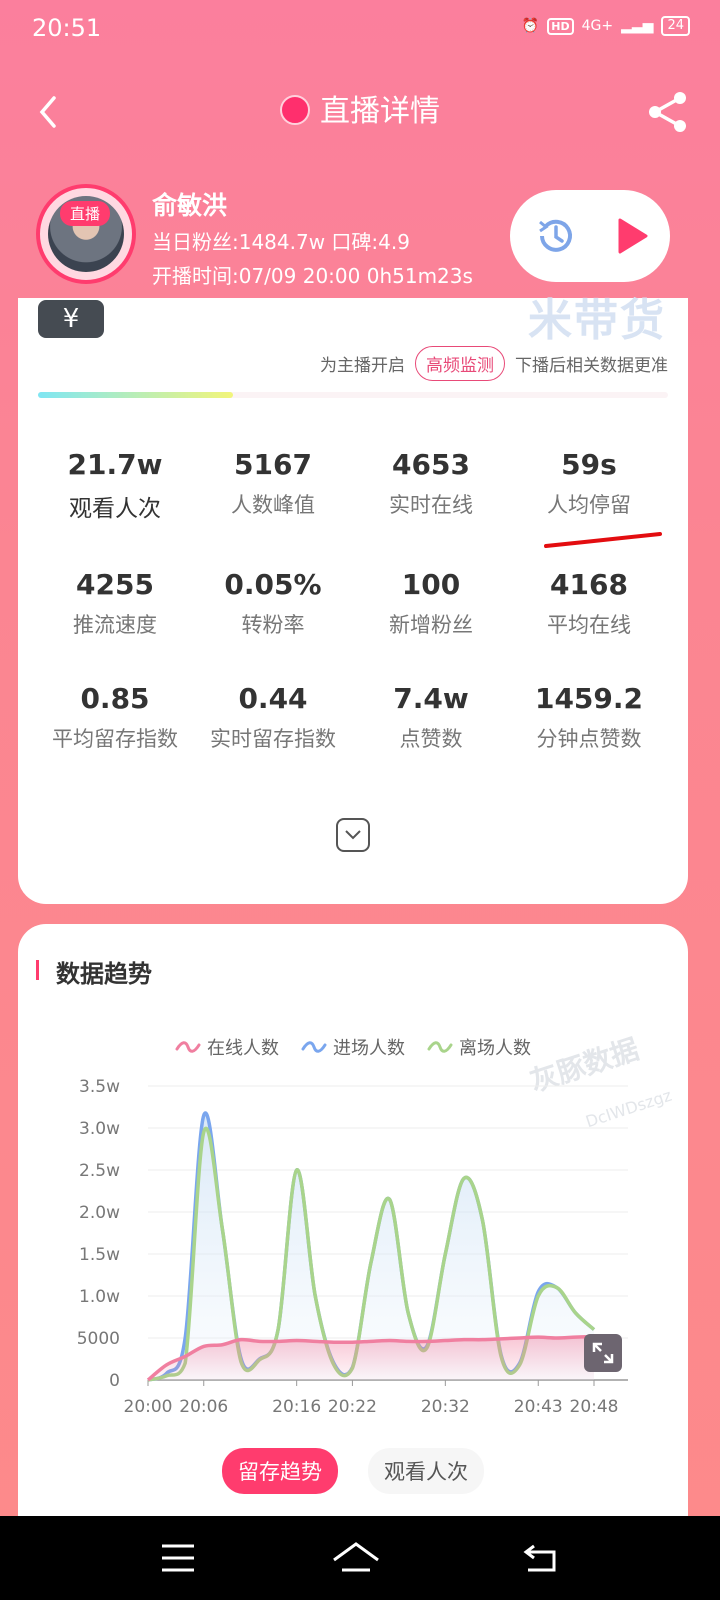  Describe the element at coordinates (431, 717) in the screenshot. I see `stat-item: 7.4w 点赞数` at that location.